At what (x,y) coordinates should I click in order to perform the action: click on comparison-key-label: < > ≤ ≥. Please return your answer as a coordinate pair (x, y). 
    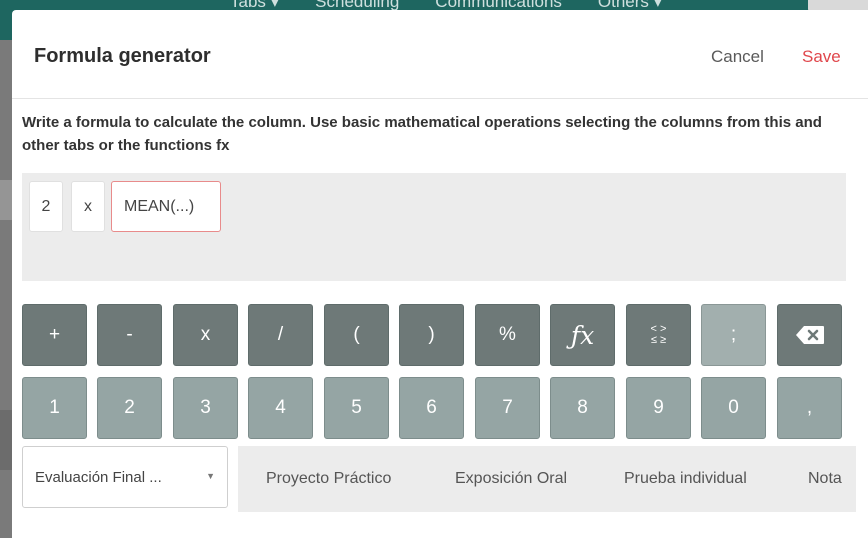
    Looking at the image, I should click on (658, 334).